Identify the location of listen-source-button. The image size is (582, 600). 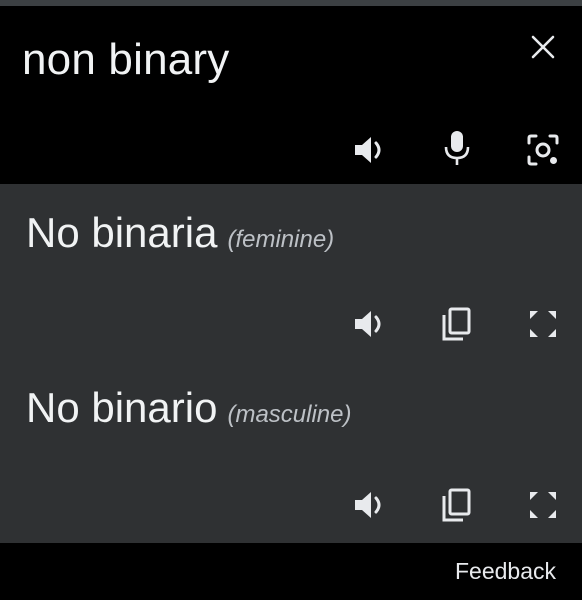
(371, 150).